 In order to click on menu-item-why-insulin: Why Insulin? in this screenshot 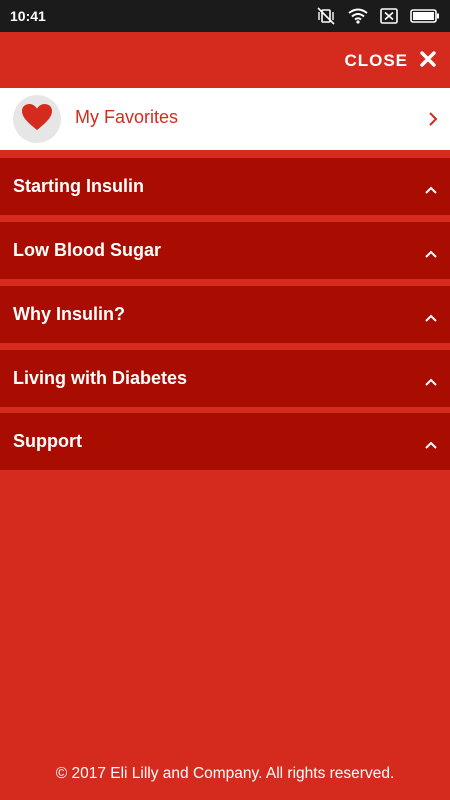, I will do `click(225, 314)`.